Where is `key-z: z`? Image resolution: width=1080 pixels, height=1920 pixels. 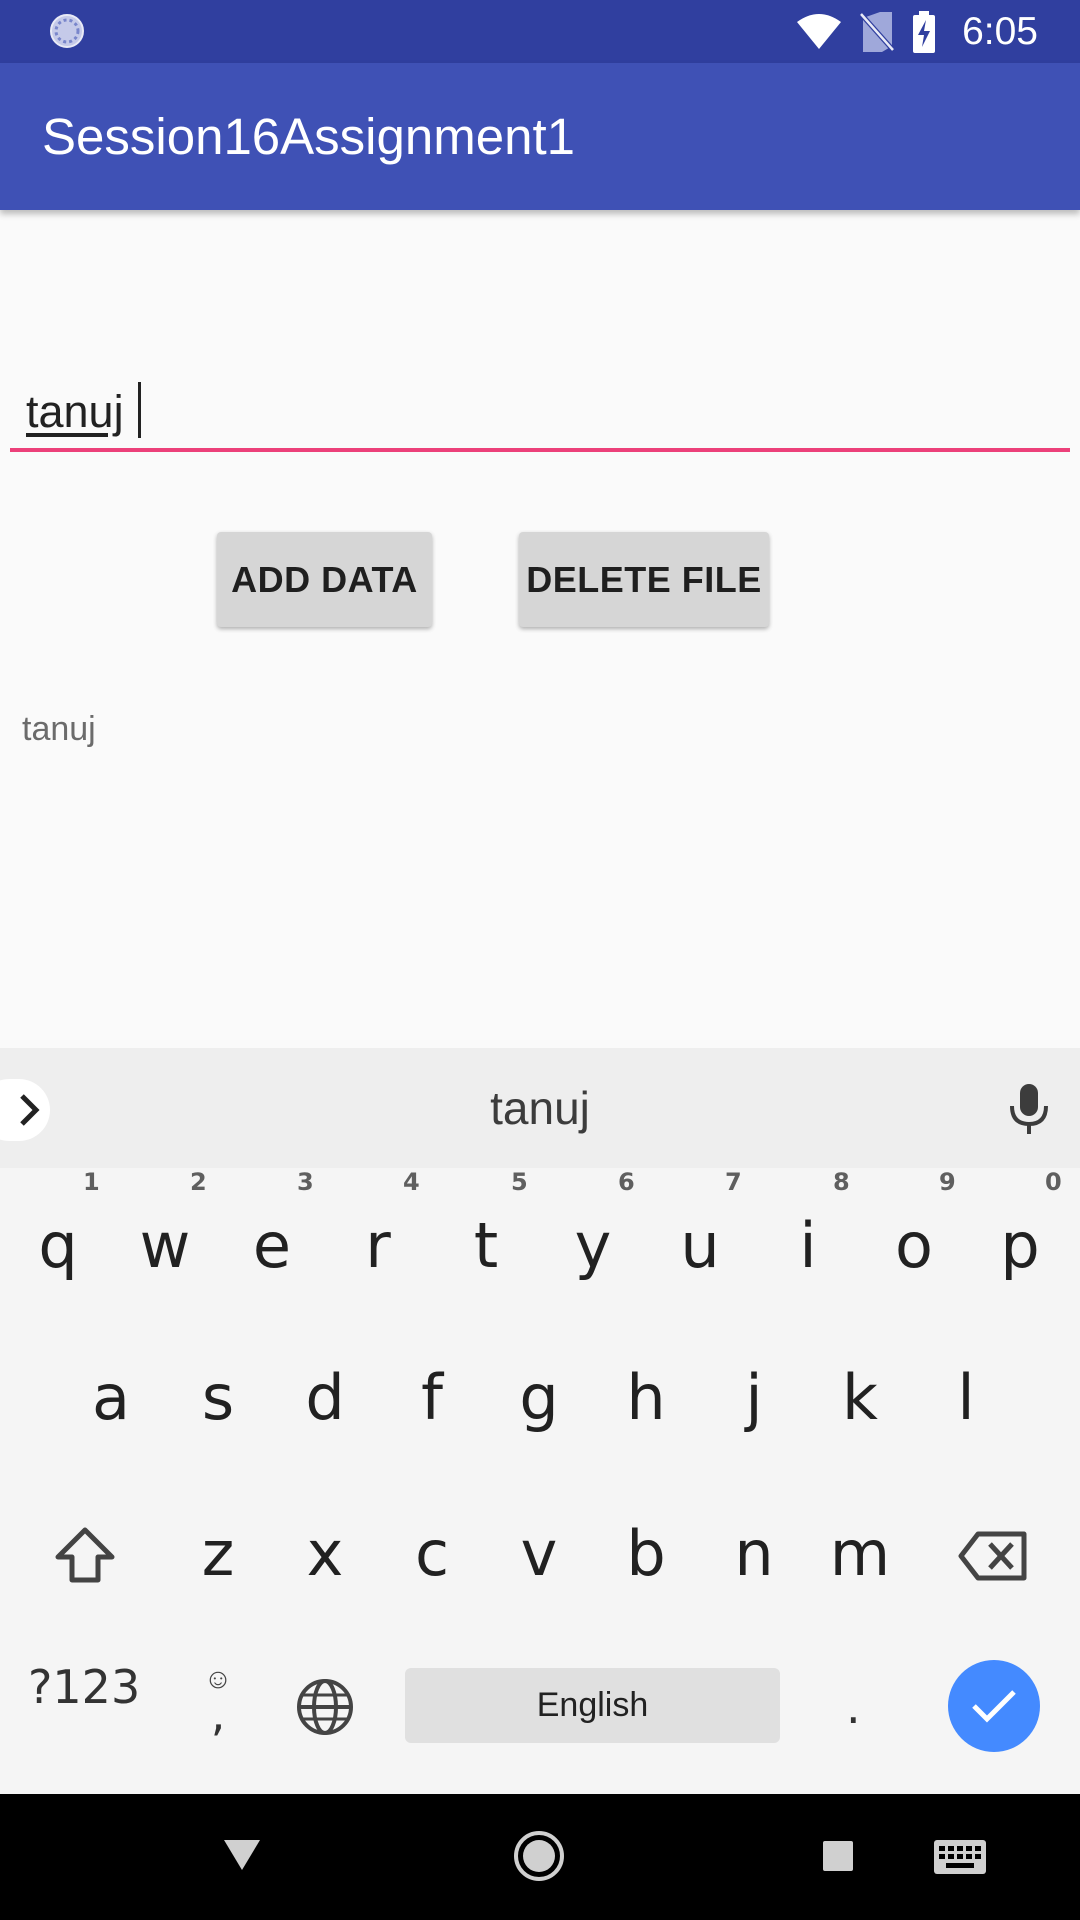
key-z: z is located at coordinates (218, 1554).